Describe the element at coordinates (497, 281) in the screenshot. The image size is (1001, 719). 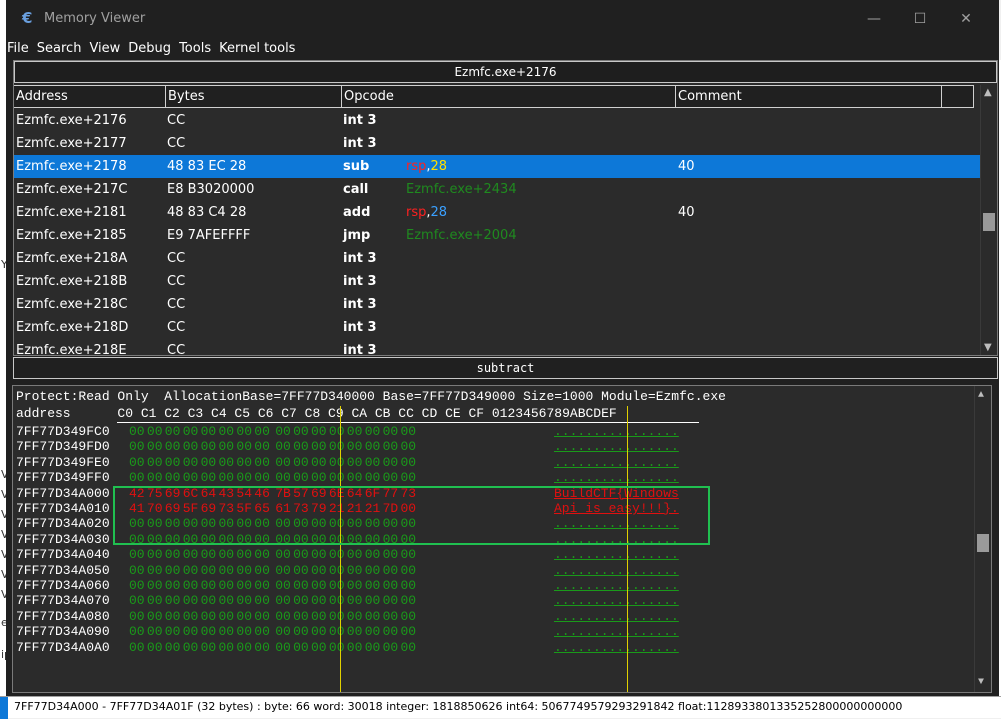
I see `disasm-row: Ezmfc.exe+218B CC int 3` at that location.